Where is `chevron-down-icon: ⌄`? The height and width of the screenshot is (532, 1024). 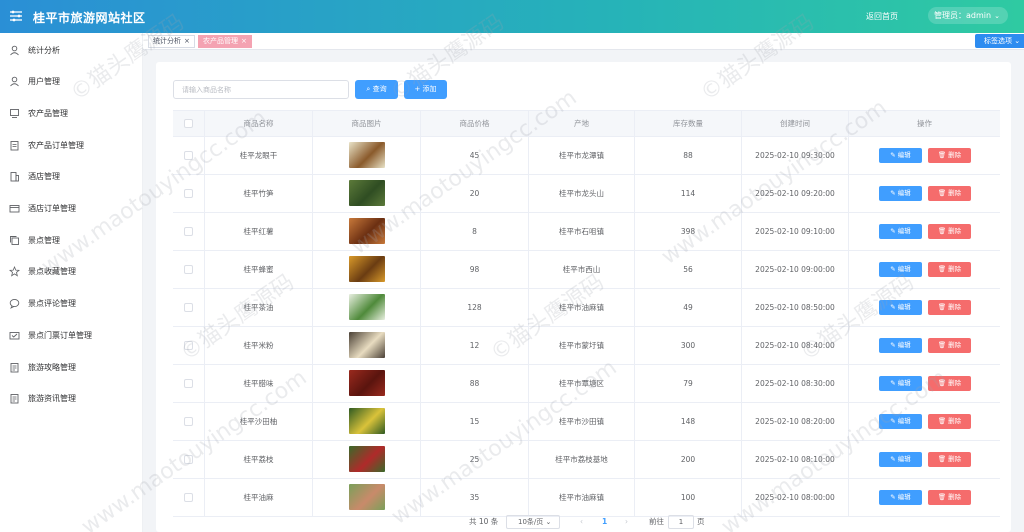
chevron-down-icon: ⌄ is located at coordinates (997, 16).